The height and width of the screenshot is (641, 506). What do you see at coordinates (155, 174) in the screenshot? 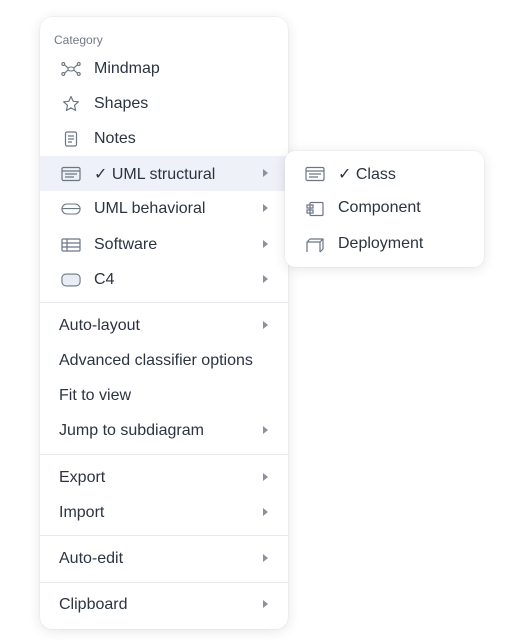
I see `menu-item-label: ✓ UML structural` at bounding box center [155, 174].